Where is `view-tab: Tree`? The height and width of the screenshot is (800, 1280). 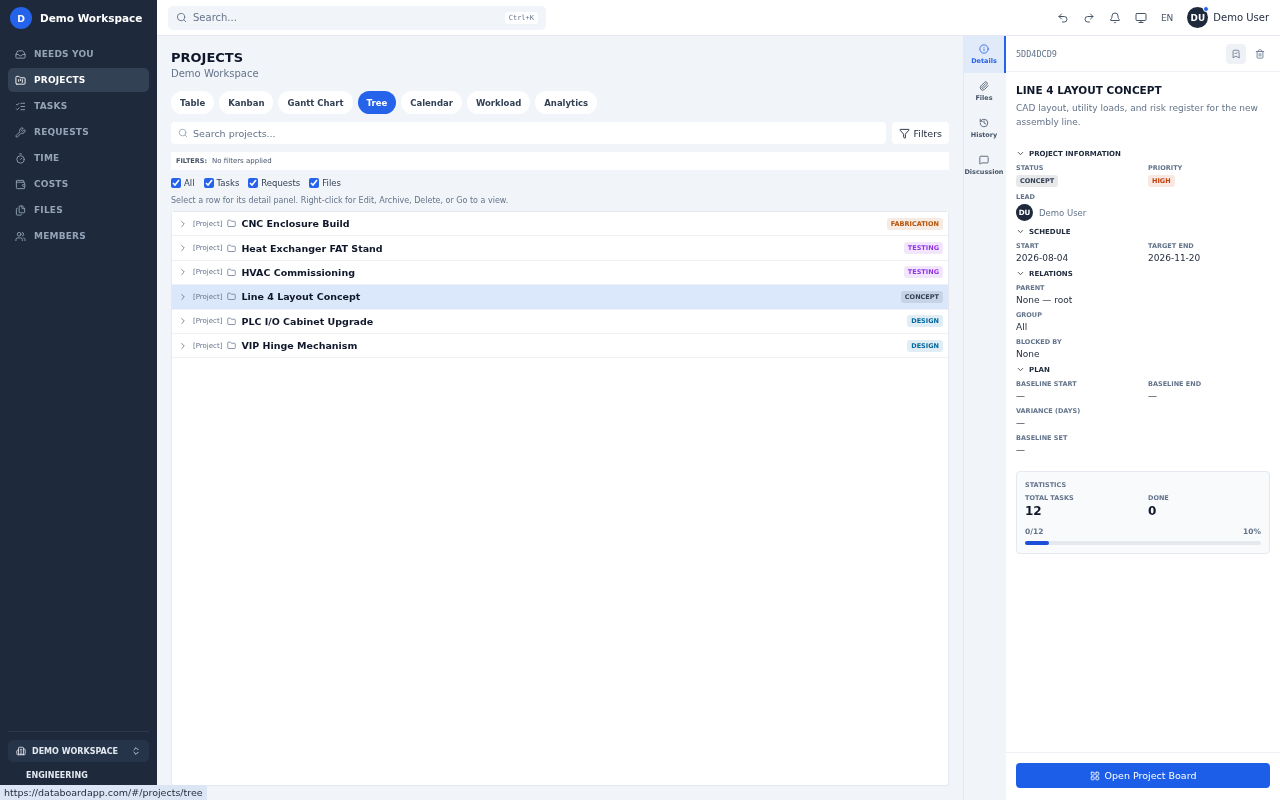 view-tab: Tree is located at coordinates (377, 102).